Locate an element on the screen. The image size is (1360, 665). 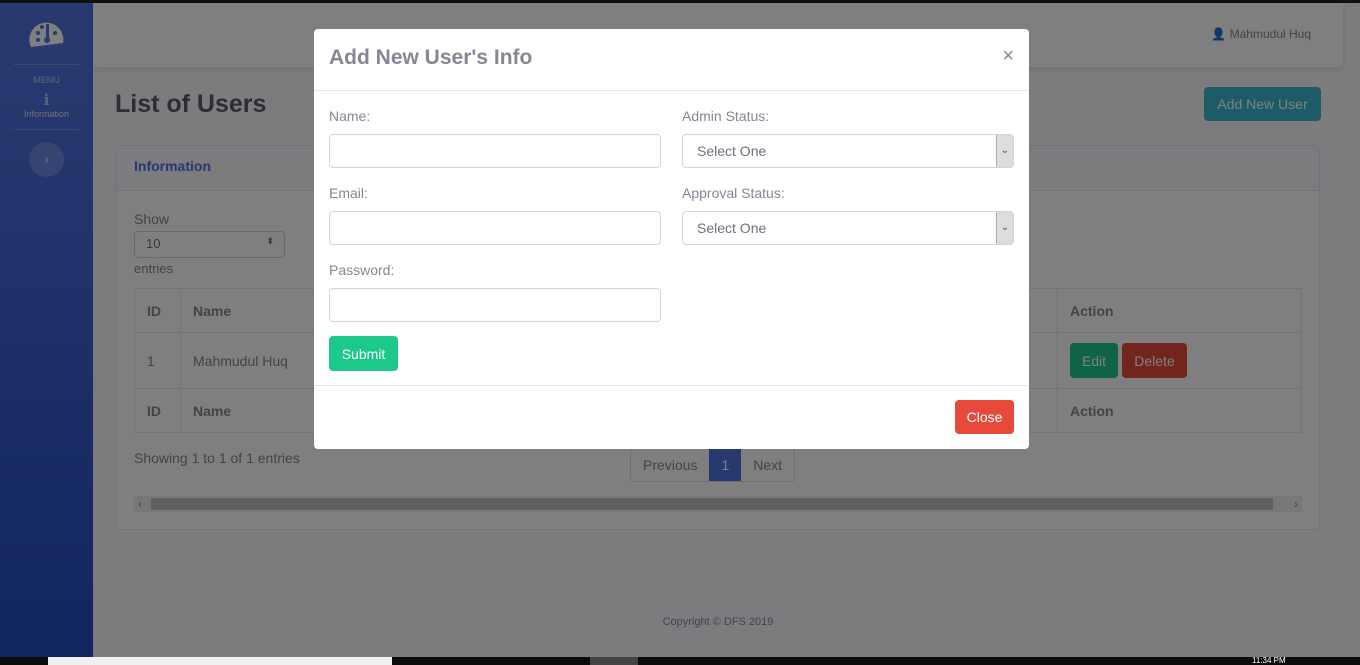
close-button: Close is located at coordinates (984, 417).